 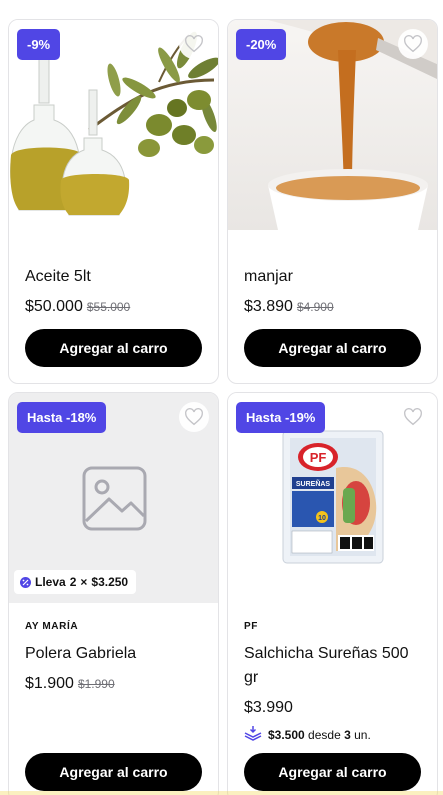 What do you see at coordinates (52, 626) in the screenshot?
I see `product-brand: AY MARÍA` at bounding box center [52, 626].